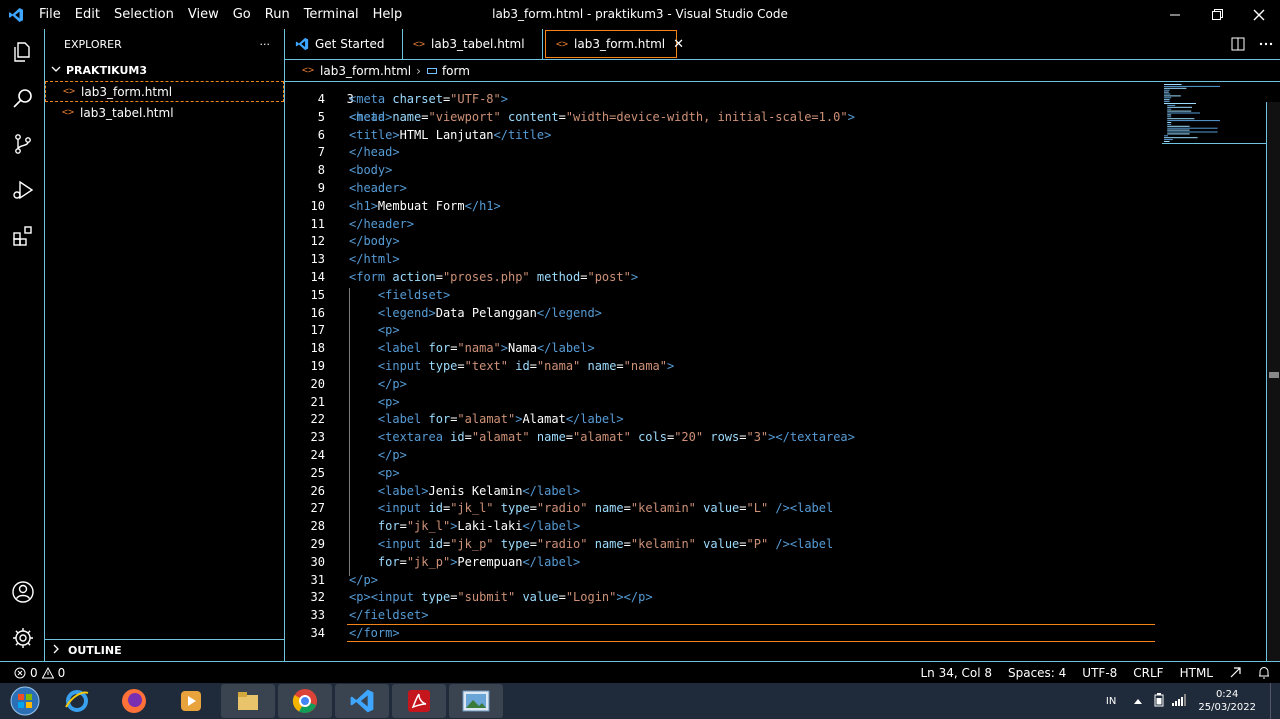 This screenshot has width=1280, height=719. Describe the element at coordinates (164, 70) in the screenshot. I see `folder-praktikum3: PRAKTIKUM3` at that location.